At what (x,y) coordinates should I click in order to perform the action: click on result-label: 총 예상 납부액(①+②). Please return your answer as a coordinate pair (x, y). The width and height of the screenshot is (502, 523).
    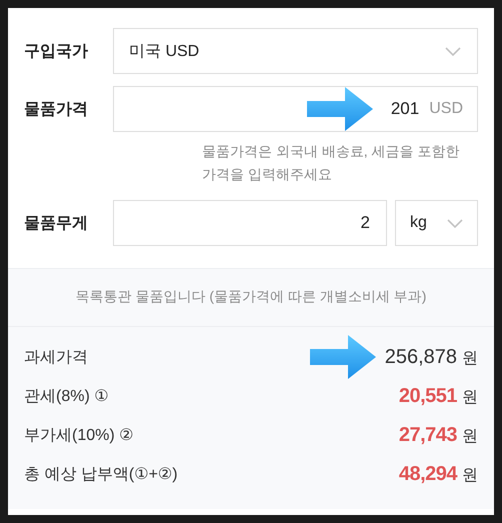
    Looking at the image, I should click on (101, 475).